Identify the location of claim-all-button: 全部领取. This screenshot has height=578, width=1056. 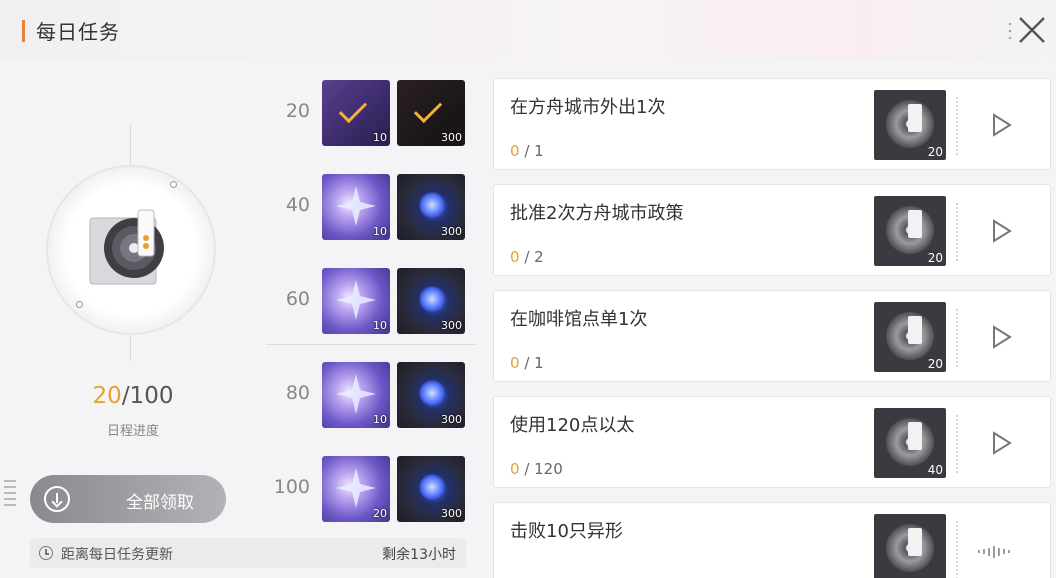
(128, 499).